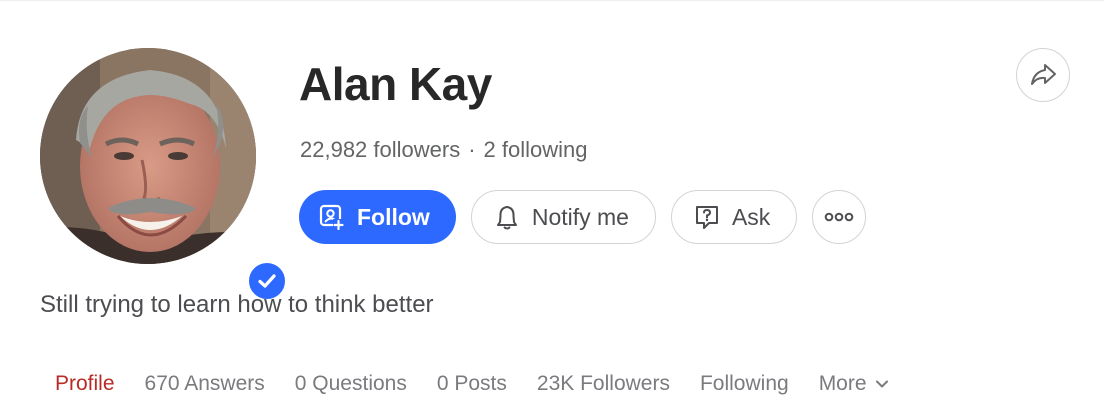 This screenshot has height=416, width=1104. Describe the element at coordinates (85, 384) in the screenshot. I see `tab-profile: Profile` at that location.